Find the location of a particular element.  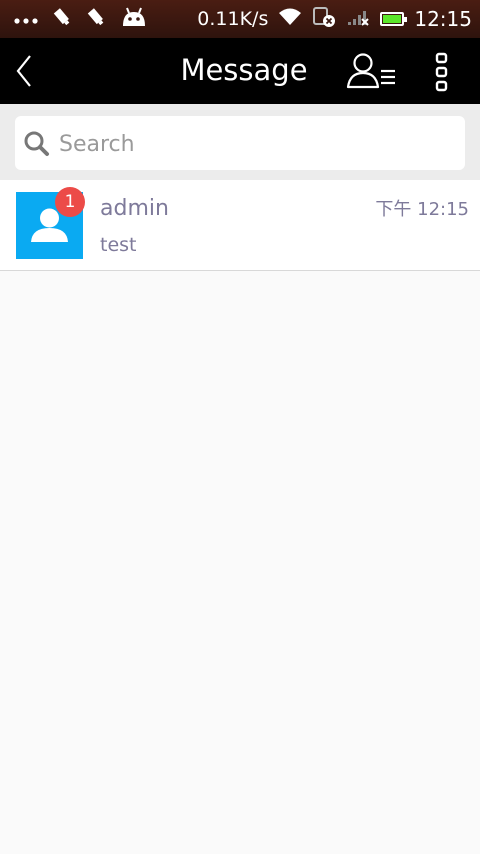

status-bar-right: 0.11K/s 12:15 is located at coordinates (334, 19).